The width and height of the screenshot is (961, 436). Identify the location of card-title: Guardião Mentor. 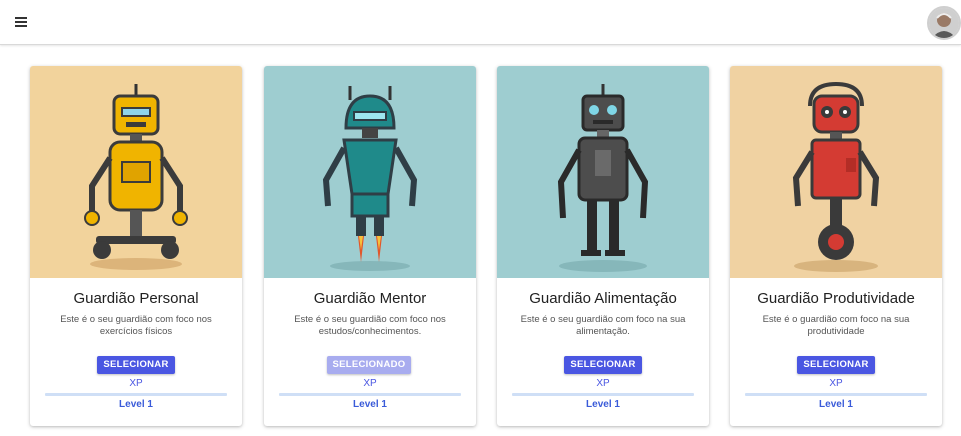
(370, 298).